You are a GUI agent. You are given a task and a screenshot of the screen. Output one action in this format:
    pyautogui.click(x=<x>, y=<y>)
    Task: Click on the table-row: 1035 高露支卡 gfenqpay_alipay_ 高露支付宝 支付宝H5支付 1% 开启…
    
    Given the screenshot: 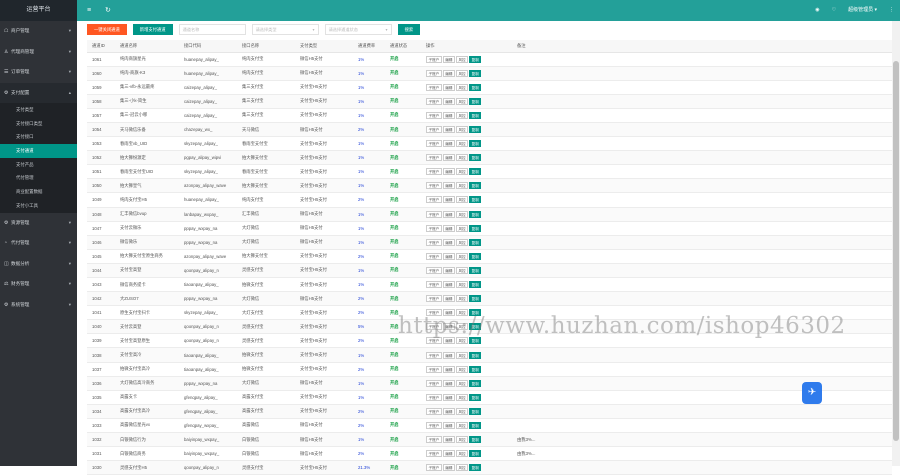 What is the action you would take?
    pyautogui.click(x=489, y=397)
    